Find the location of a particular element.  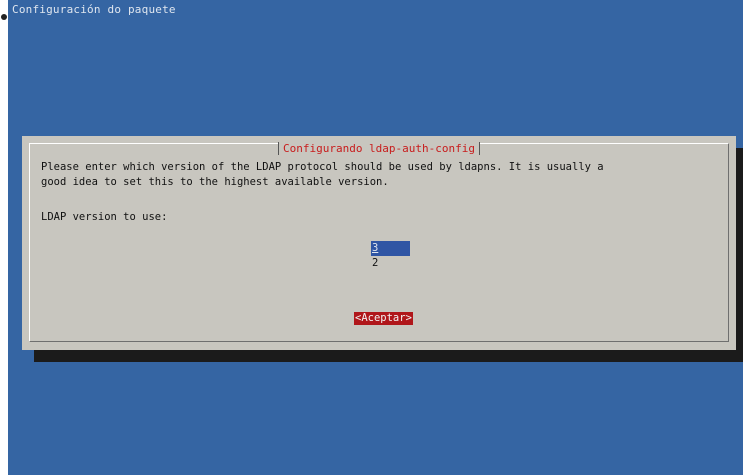

list-bullet is located at coordinates (4, 17).